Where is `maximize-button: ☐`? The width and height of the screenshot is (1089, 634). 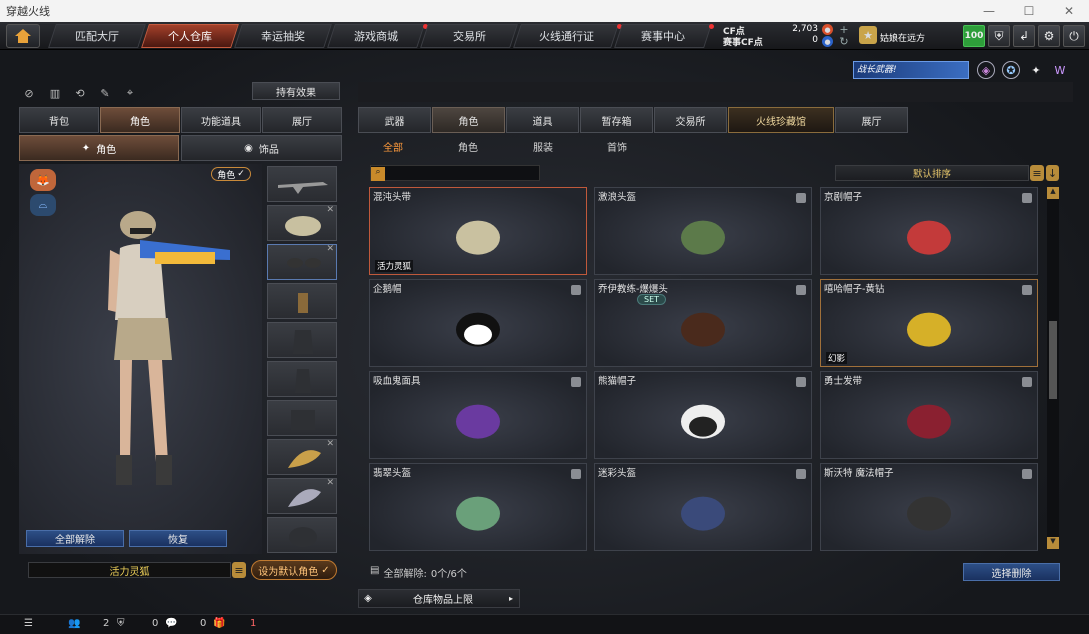 maximize-button: ☐ is located at coordinates (1029, 11).